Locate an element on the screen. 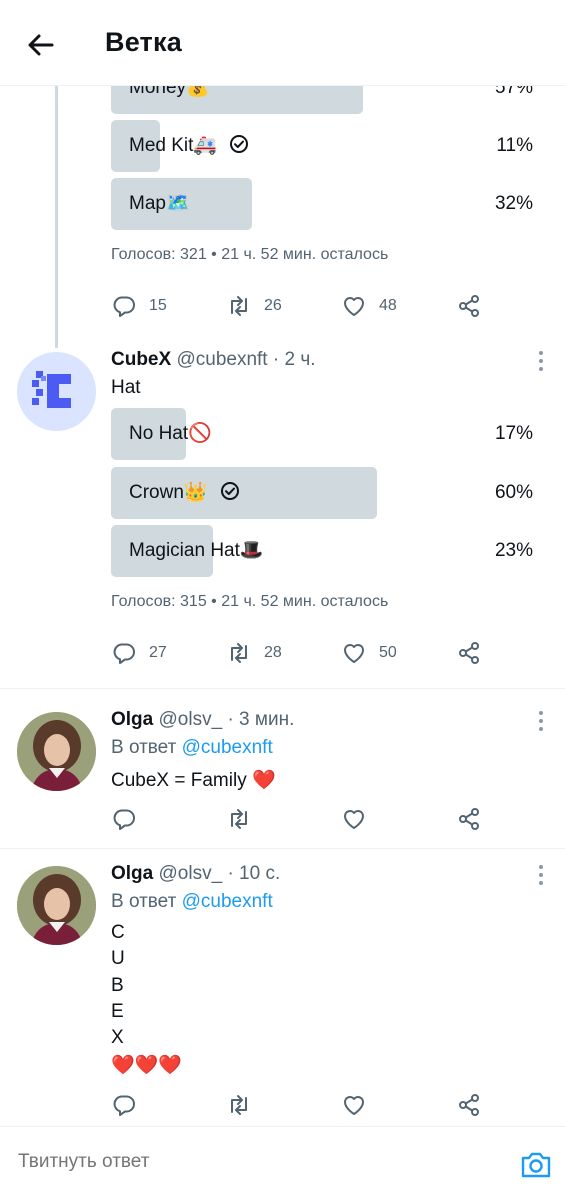 The image size is (565, 1200). poll-option-percent: 11% is located at coordinates (514, 145).